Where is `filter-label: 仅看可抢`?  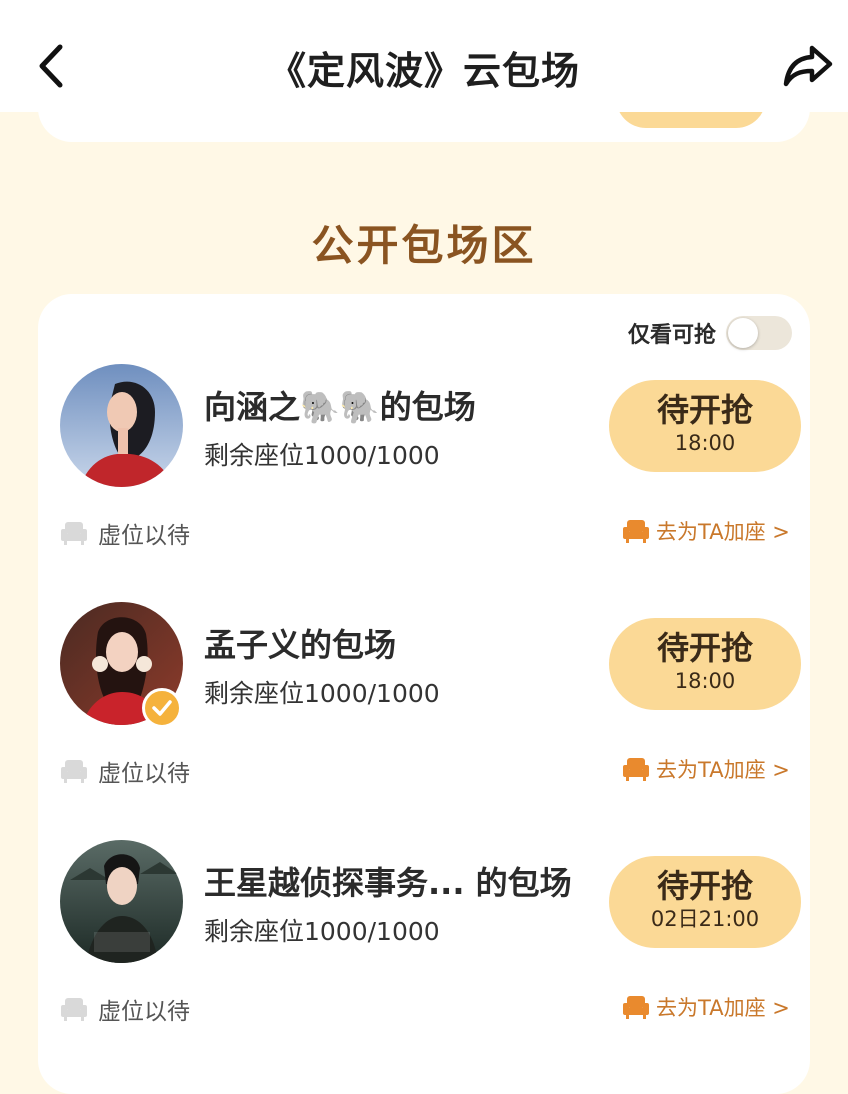 filter-label: 仅看可抢 is located at coordinates (671, 335).